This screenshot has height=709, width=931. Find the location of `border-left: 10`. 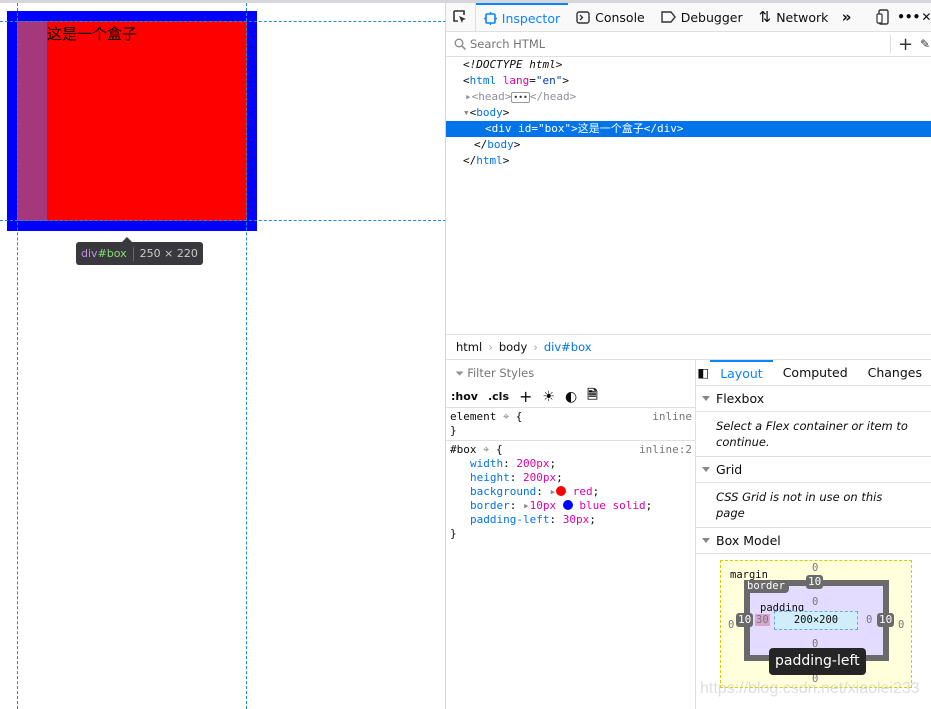

border-left: 10 is located at coordinates (745, 620).